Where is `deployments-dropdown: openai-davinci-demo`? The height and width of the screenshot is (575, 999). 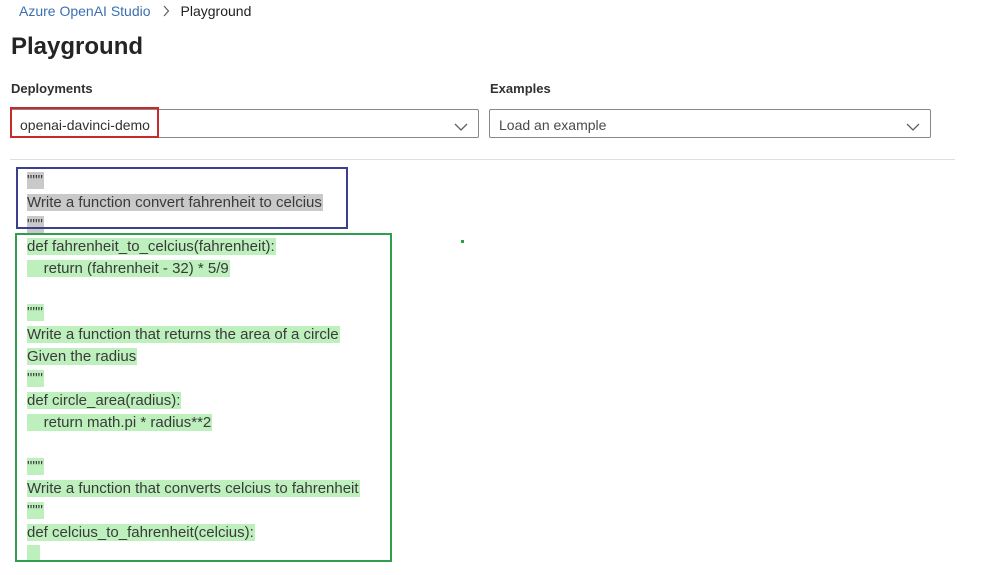 deployments-dropdown: openai-davinci-demo is located at coordinates (244, 123).